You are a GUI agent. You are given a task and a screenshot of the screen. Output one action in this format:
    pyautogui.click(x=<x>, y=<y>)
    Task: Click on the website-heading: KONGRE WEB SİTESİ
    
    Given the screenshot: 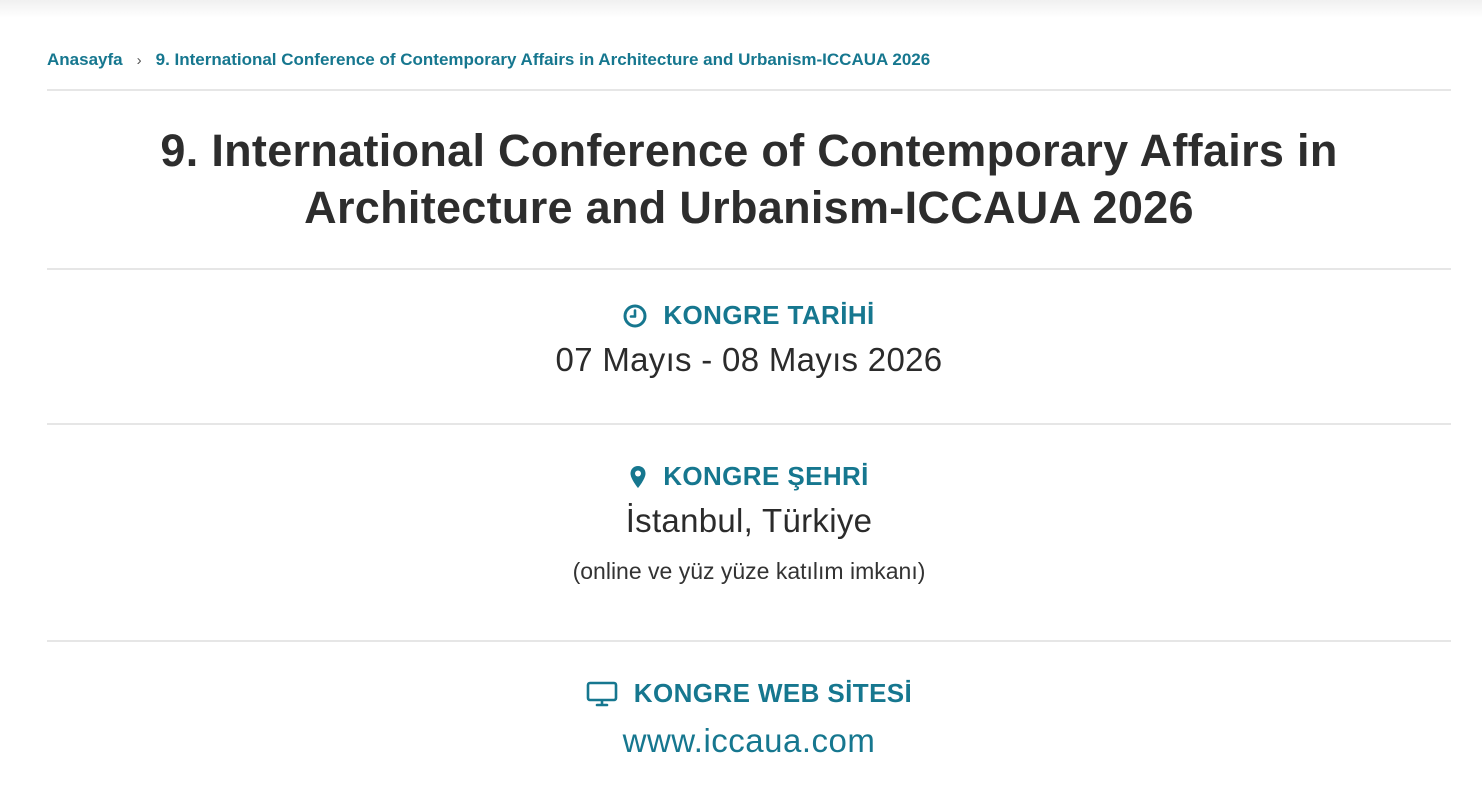 What is the action you would take?
    pyautogui.click(x=749, y=693)
    